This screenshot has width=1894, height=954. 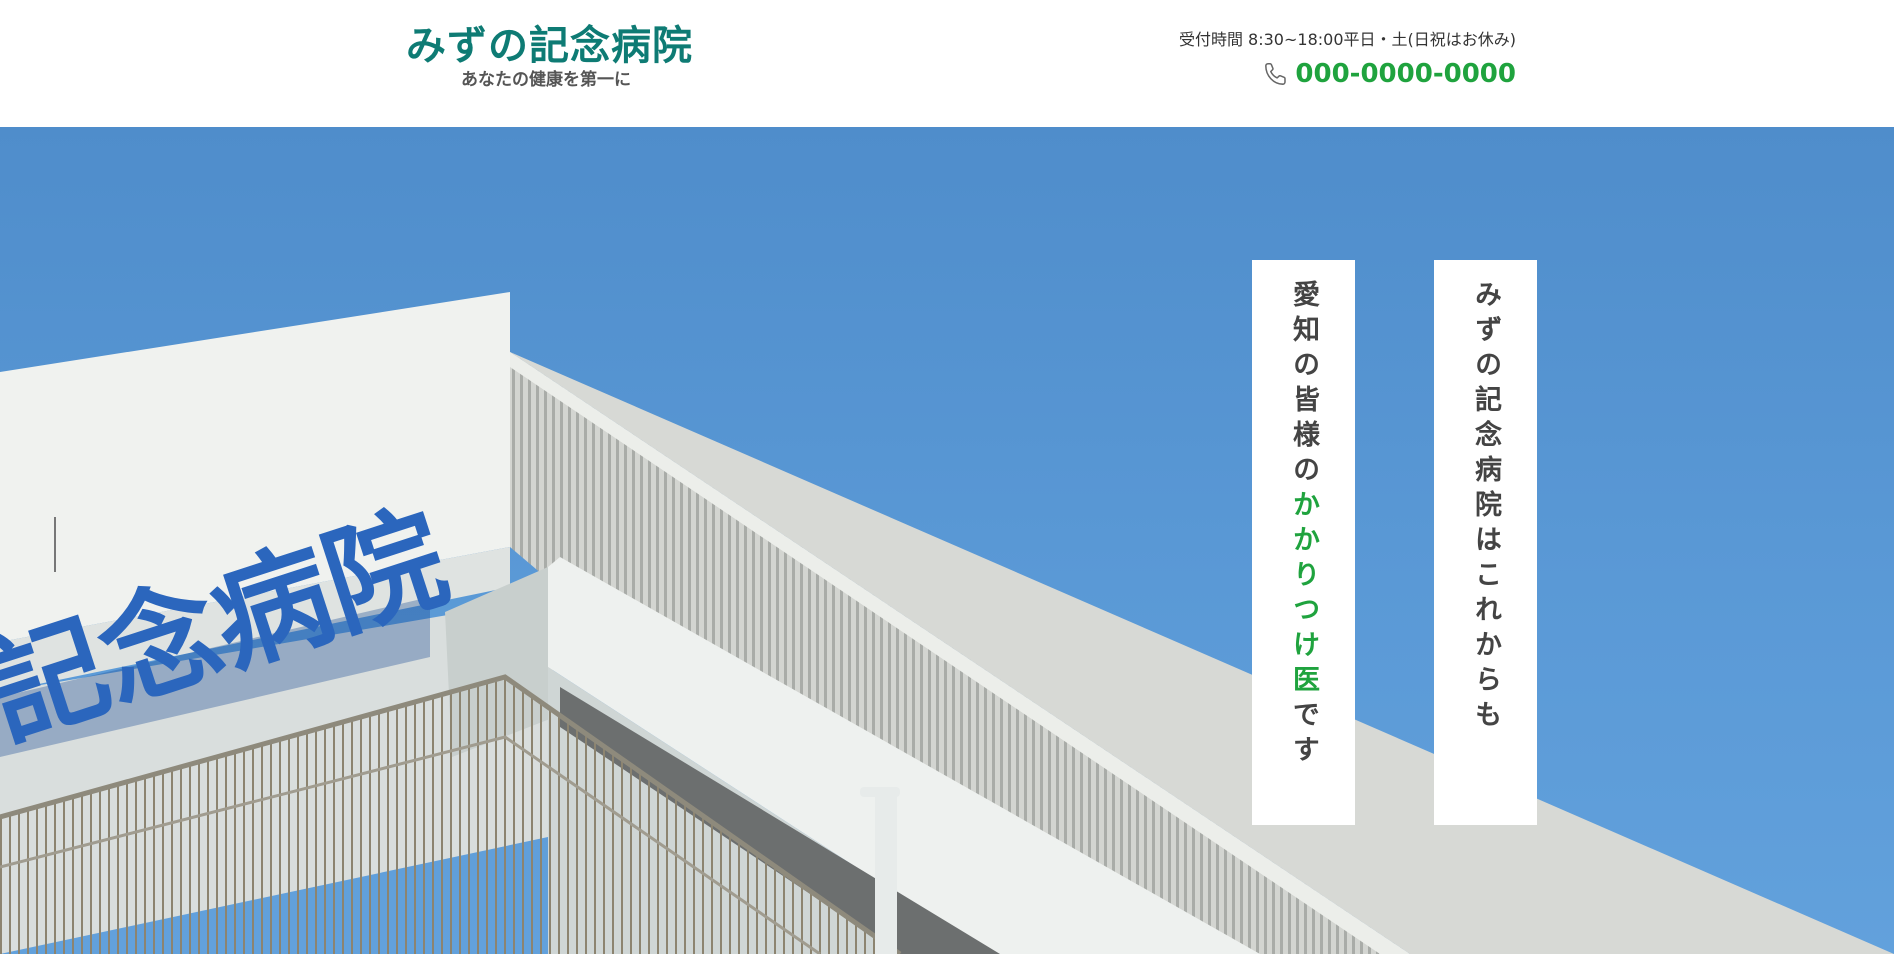 What do you see at coordinates (1276, 73) in the screenshot?
I see `phone-icon` at bounding box center [1276, 73].